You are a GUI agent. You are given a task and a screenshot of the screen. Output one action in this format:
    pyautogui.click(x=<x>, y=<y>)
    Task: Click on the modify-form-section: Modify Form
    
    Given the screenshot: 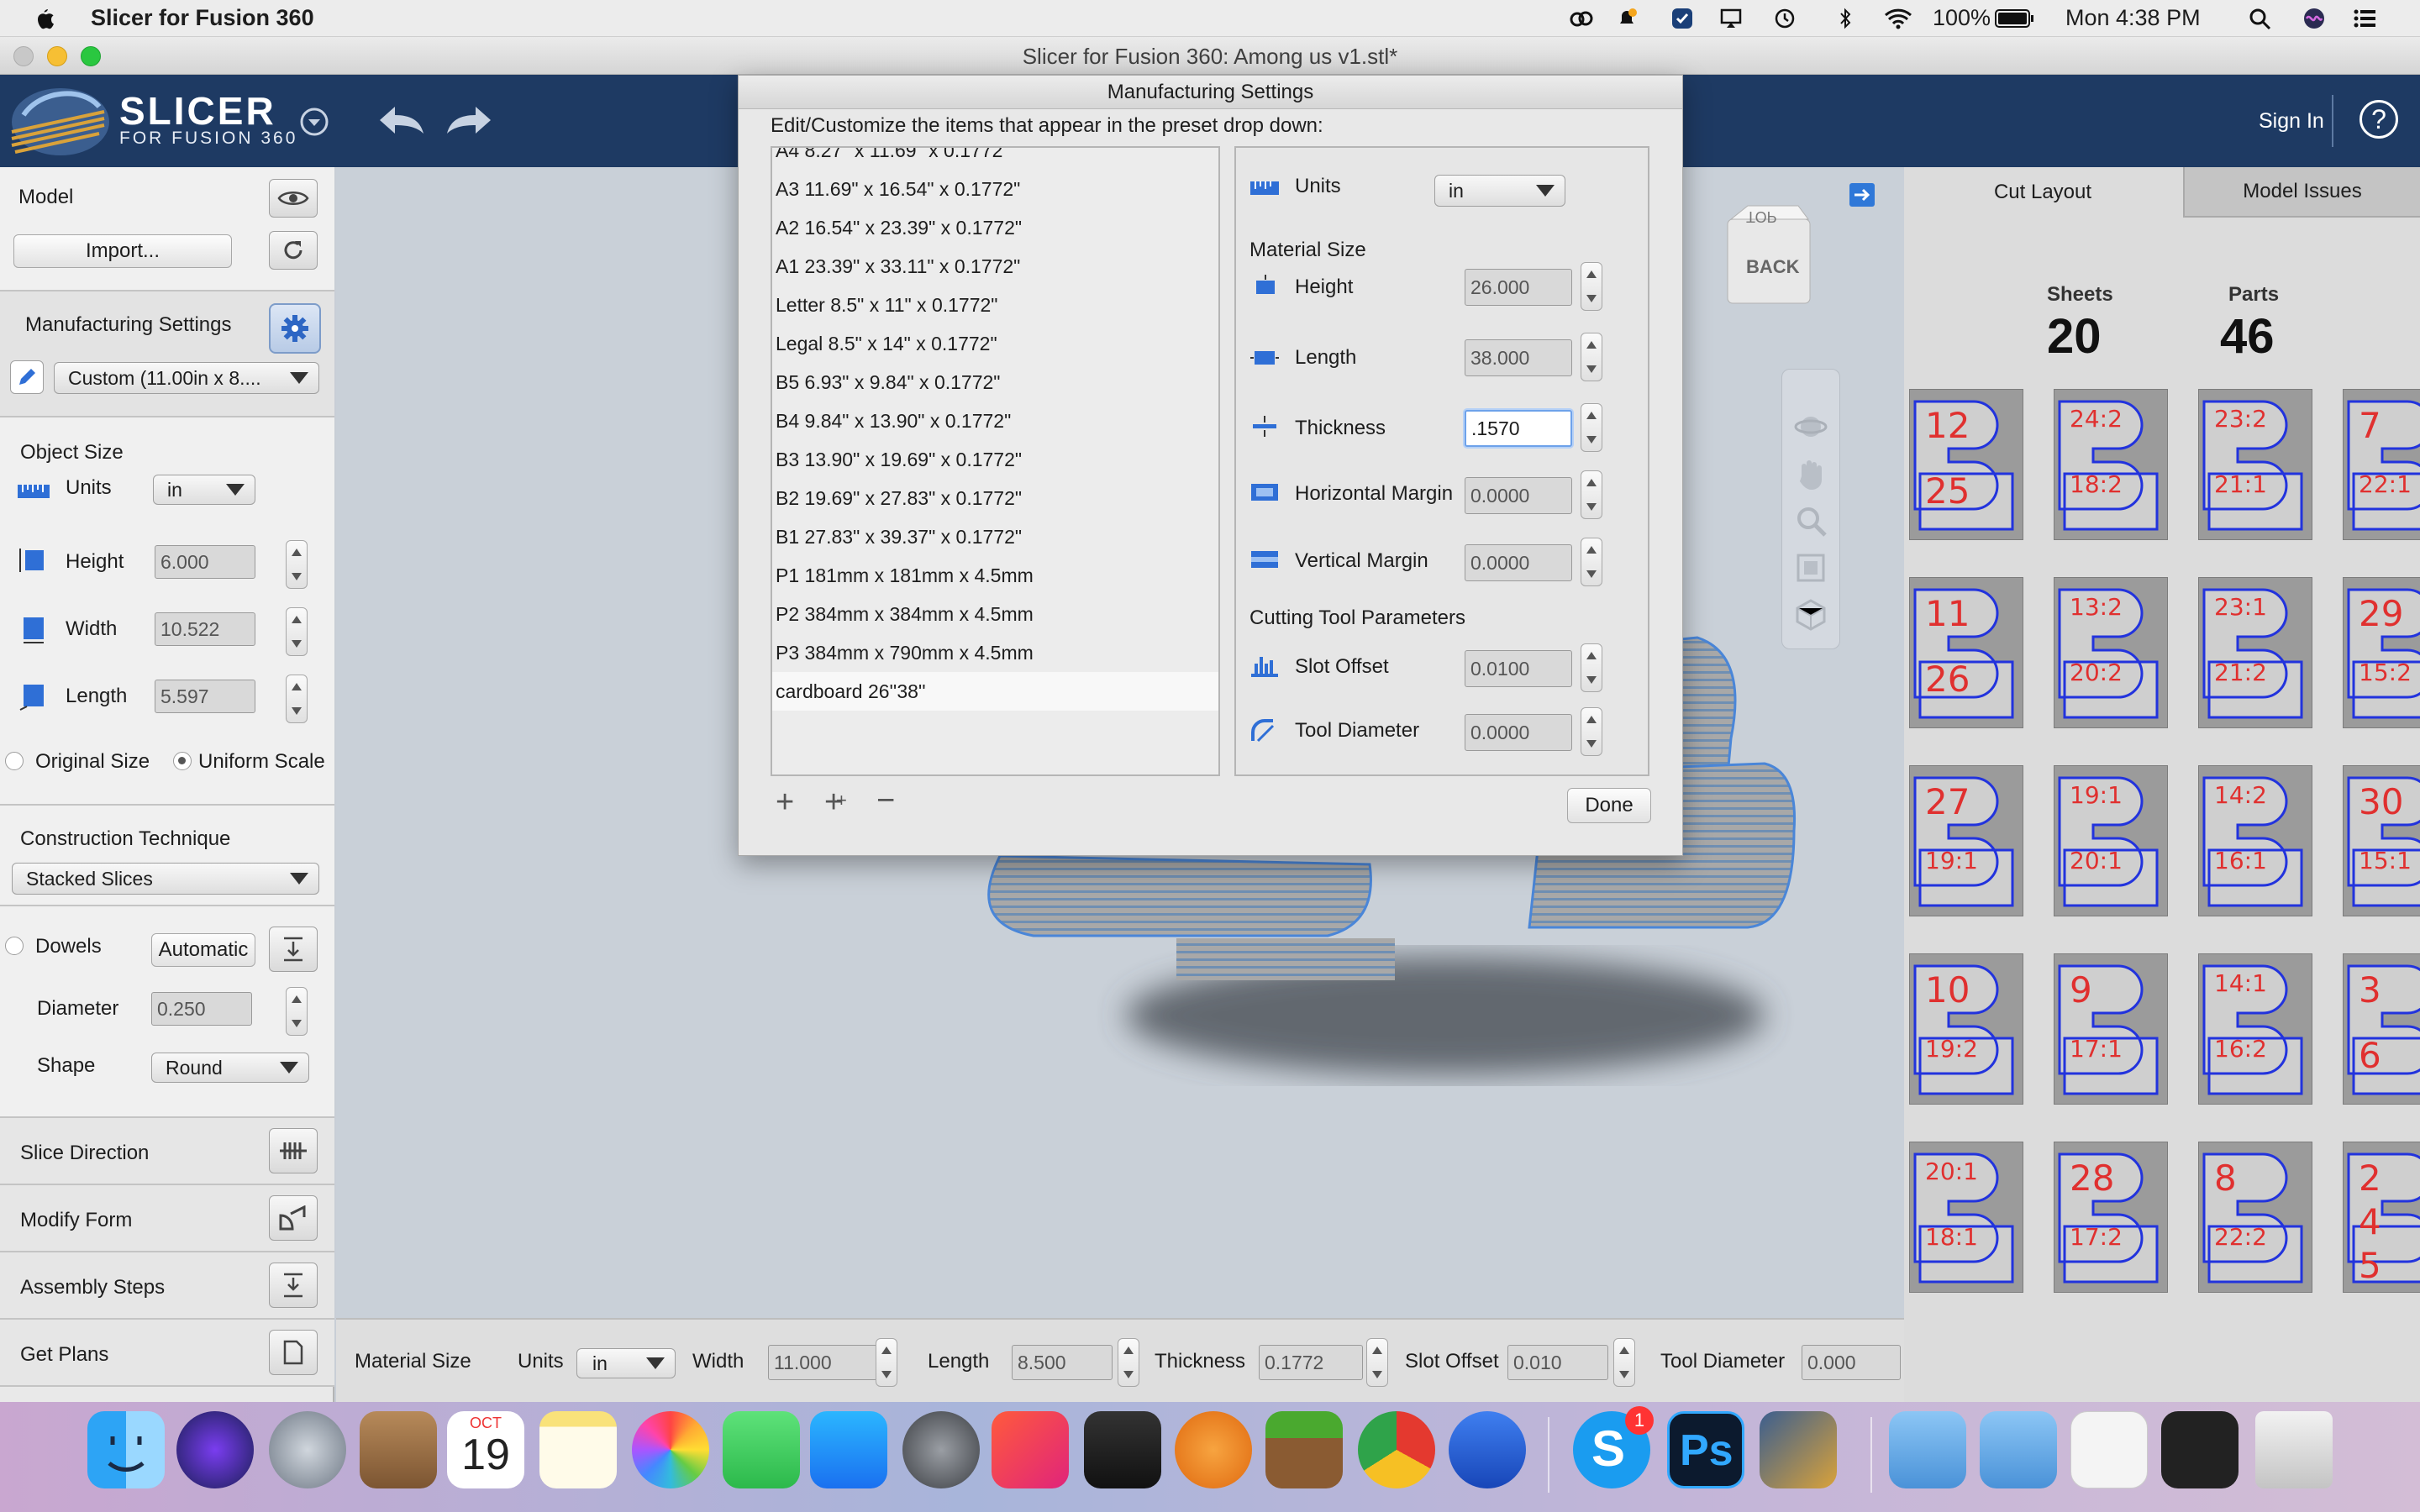 What is the action you would take?
    pyautogui.click(x=167, y=1218)
    